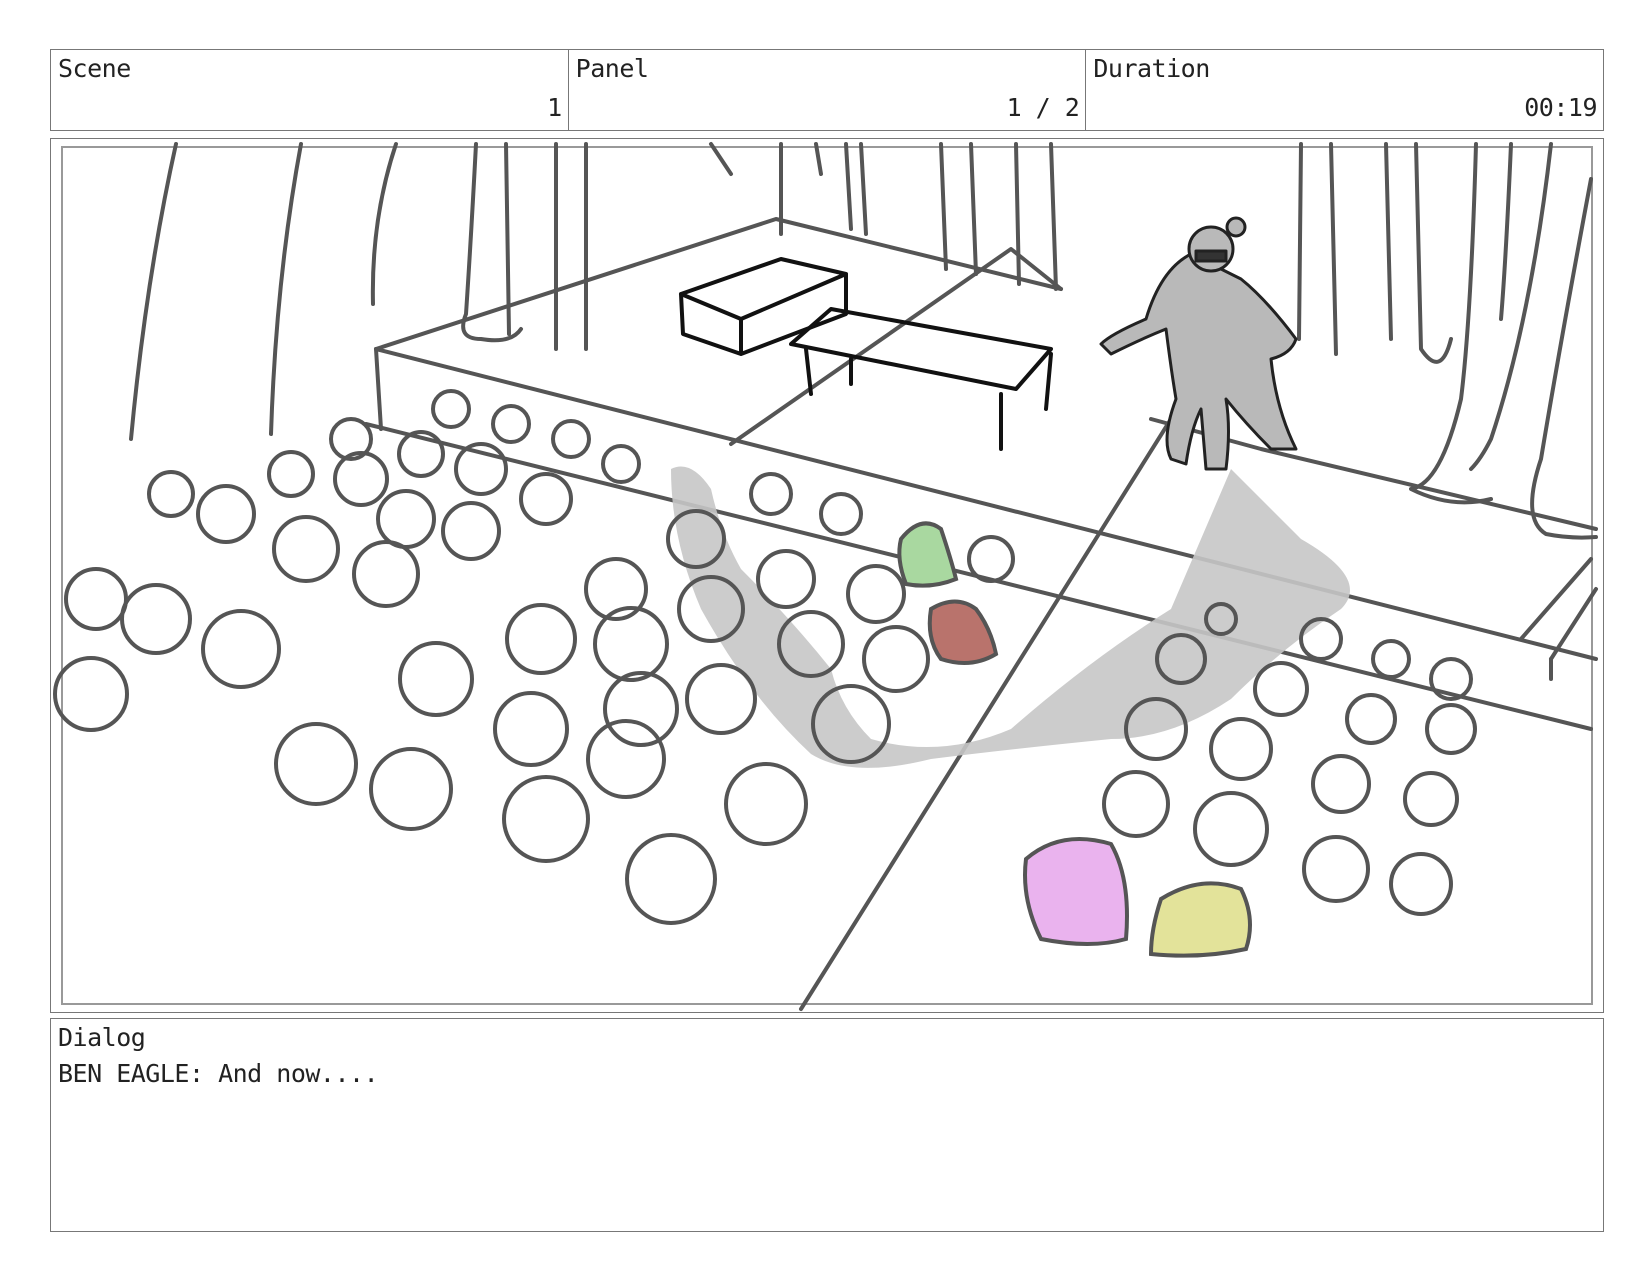 The width and height of the screenshot is (1650, 1275). I want to click on table-prop, so click(921, 379).